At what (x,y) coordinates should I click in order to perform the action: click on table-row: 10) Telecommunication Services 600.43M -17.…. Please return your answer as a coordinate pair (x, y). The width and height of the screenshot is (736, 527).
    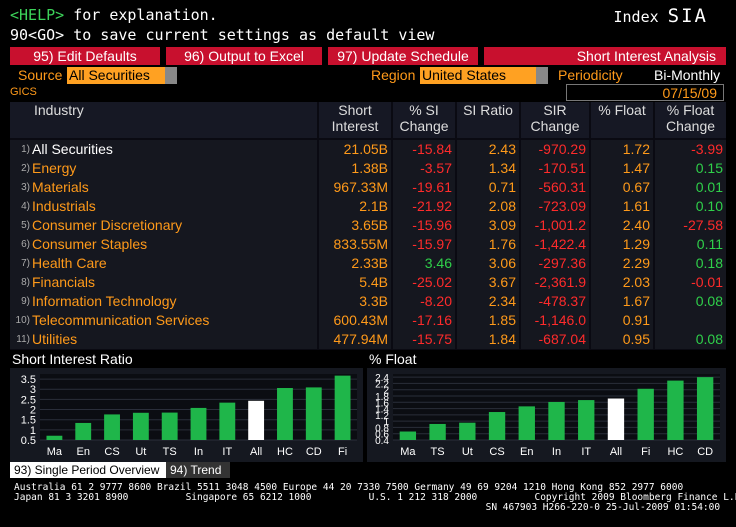
    Looking at the image, I should click on (368, 320).